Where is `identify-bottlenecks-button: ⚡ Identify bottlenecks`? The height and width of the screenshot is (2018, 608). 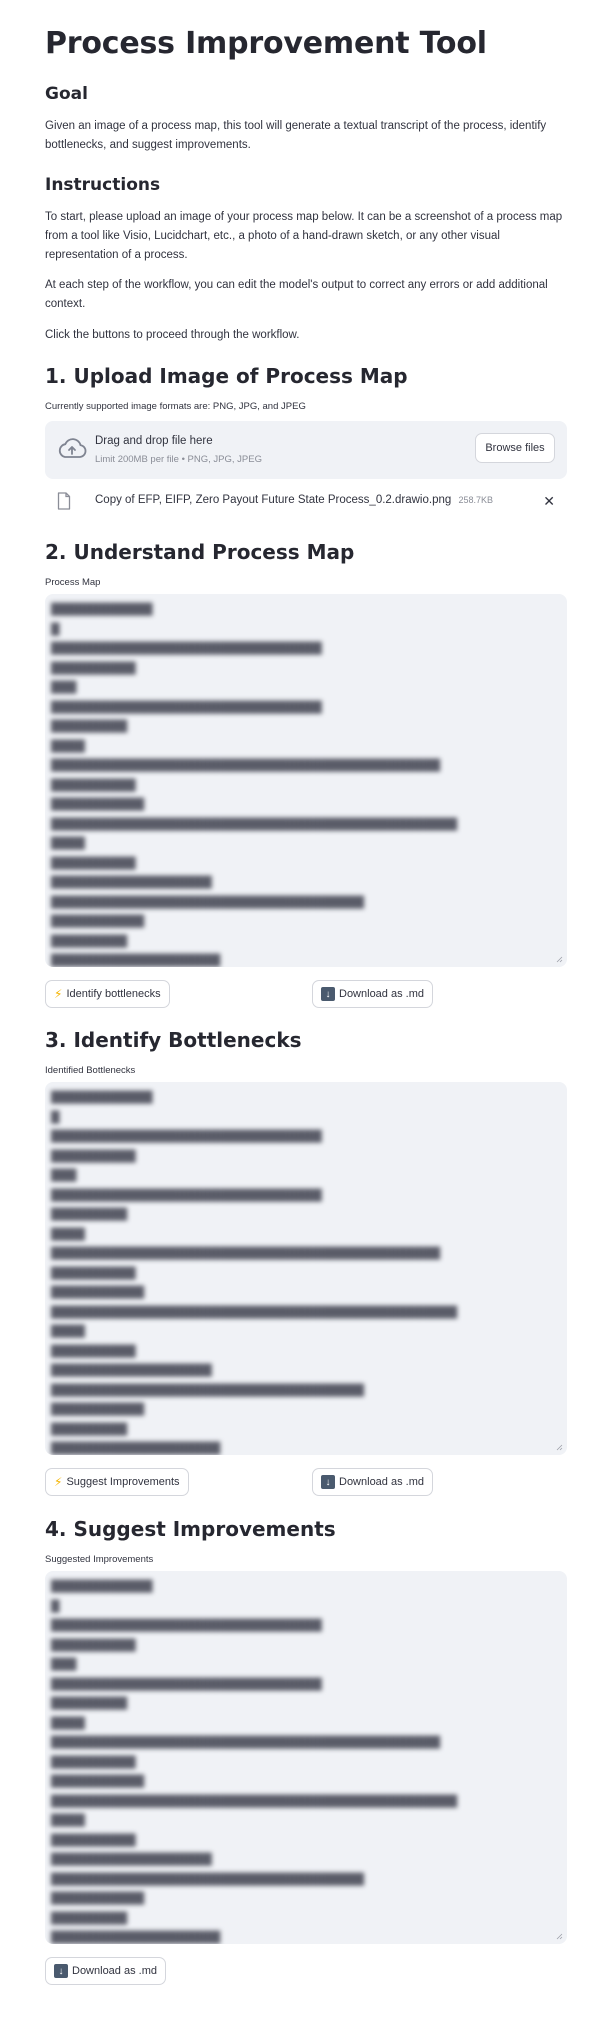 identify-bottlenecks-button: ⚡ Identify bottlenecks is located at coordinates (107, 994).